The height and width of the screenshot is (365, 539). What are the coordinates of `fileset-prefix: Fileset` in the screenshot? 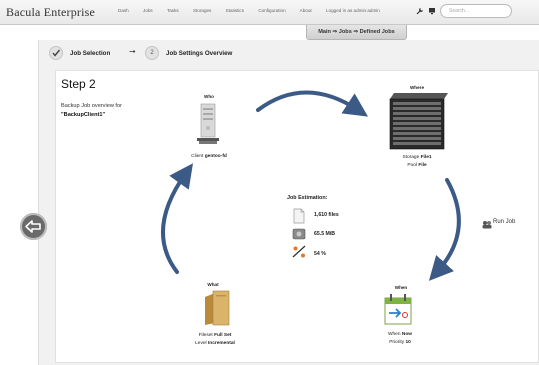 It's located at (205, 335).